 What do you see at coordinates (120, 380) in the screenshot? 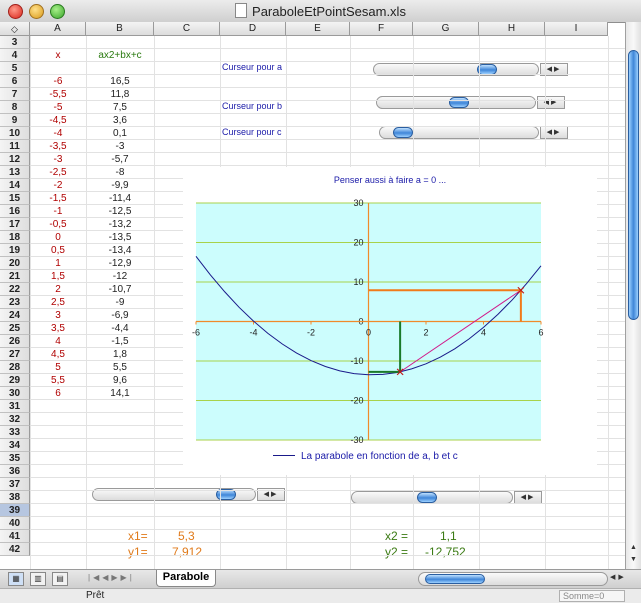
I see `cell-fx: 9,6` at bounding box center [120, 380].